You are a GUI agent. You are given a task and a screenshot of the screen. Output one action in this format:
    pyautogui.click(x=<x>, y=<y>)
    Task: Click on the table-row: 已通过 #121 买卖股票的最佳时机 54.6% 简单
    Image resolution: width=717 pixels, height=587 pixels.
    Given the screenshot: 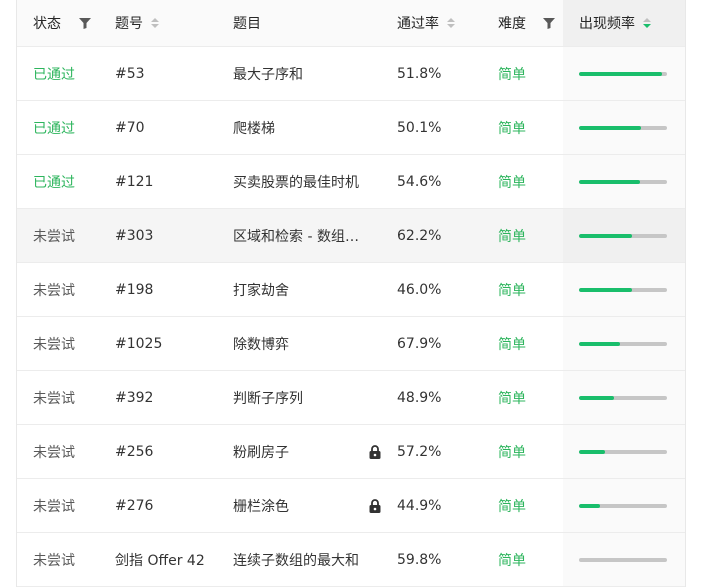 What is the action you would take?
    pyautogui.click(x=351, y=182)
    